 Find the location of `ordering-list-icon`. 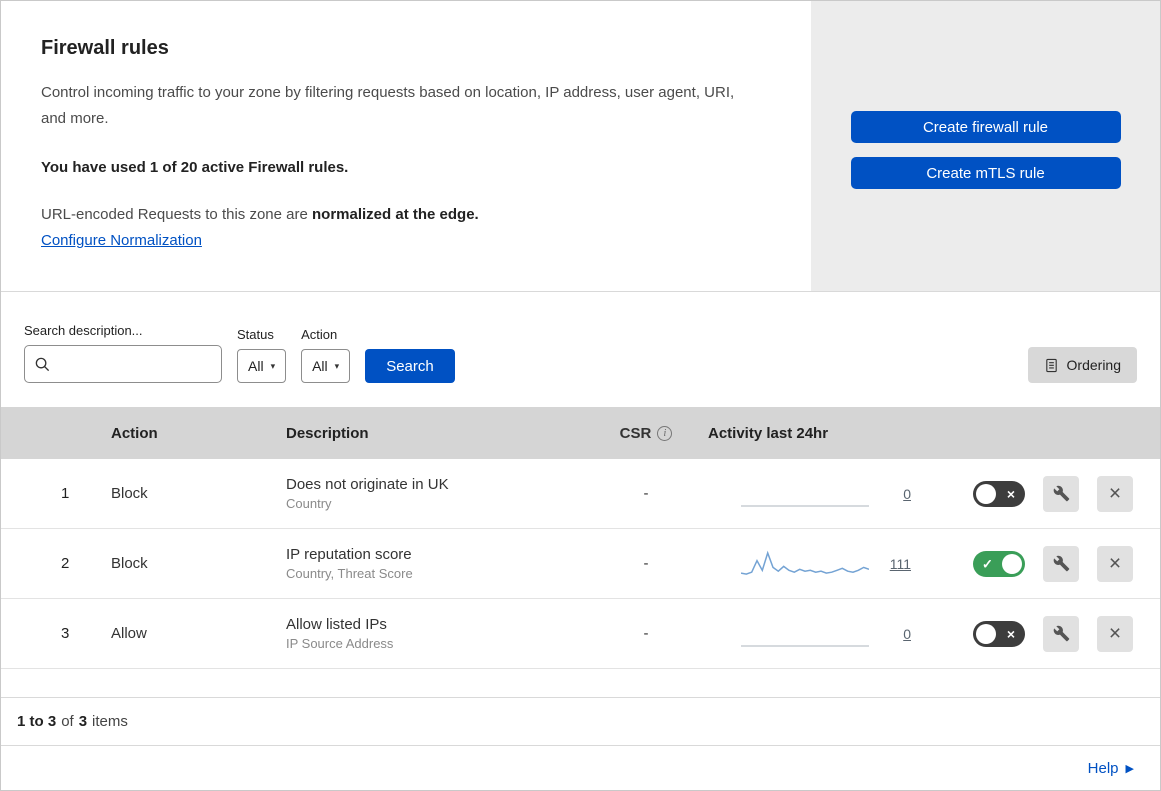

ordering-list-icon is located at coordinates (1051, 365).